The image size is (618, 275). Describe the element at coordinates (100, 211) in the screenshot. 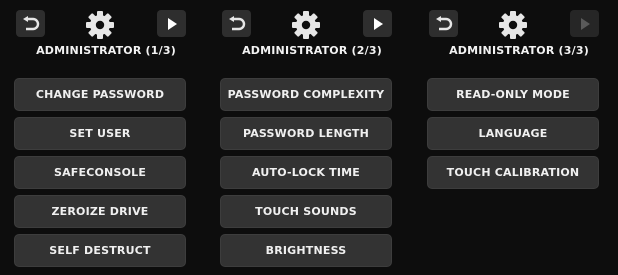

I see `zeroize-drive-button: ZEROIZE DRIVE` at that location.